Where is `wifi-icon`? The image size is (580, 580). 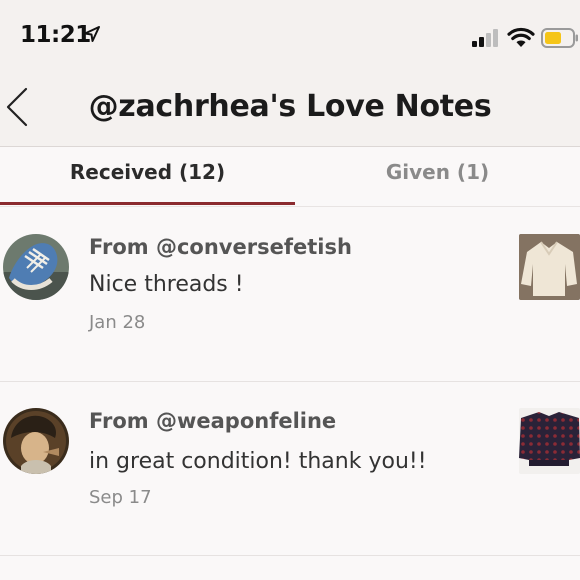
wifi-icon is located at coordinates (521, 37).